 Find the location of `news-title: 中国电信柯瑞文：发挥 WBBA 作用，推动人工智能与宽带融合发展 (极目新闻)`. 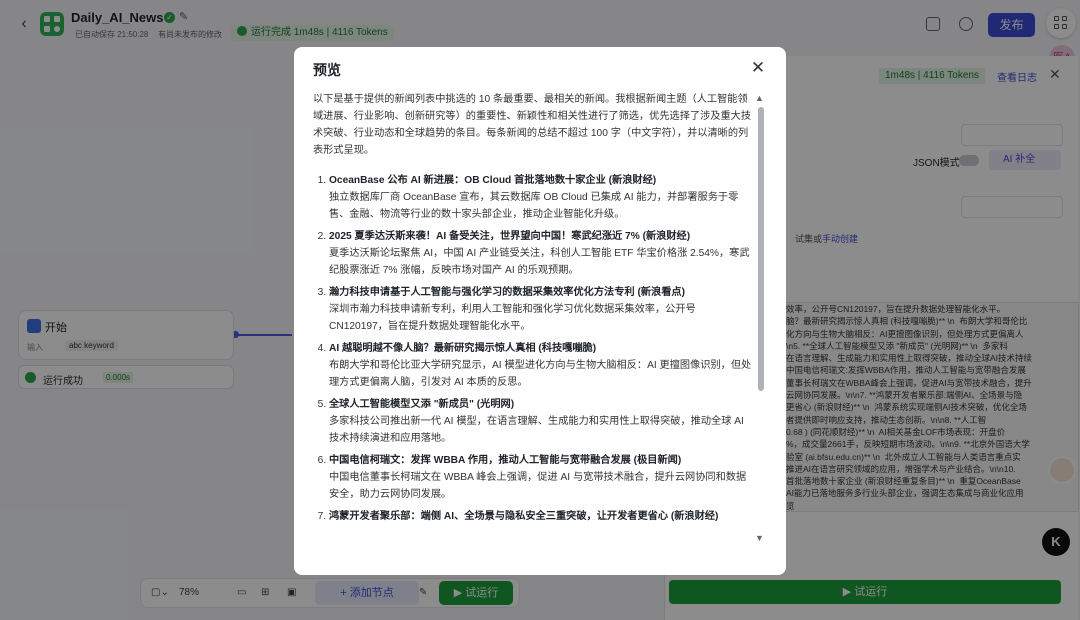

news-title: 中国电信柯瑞文：发挥 WBBA 作用，推动人工智能与宽带融合发展 (极目新闻) is located at coordinates (505, 460).